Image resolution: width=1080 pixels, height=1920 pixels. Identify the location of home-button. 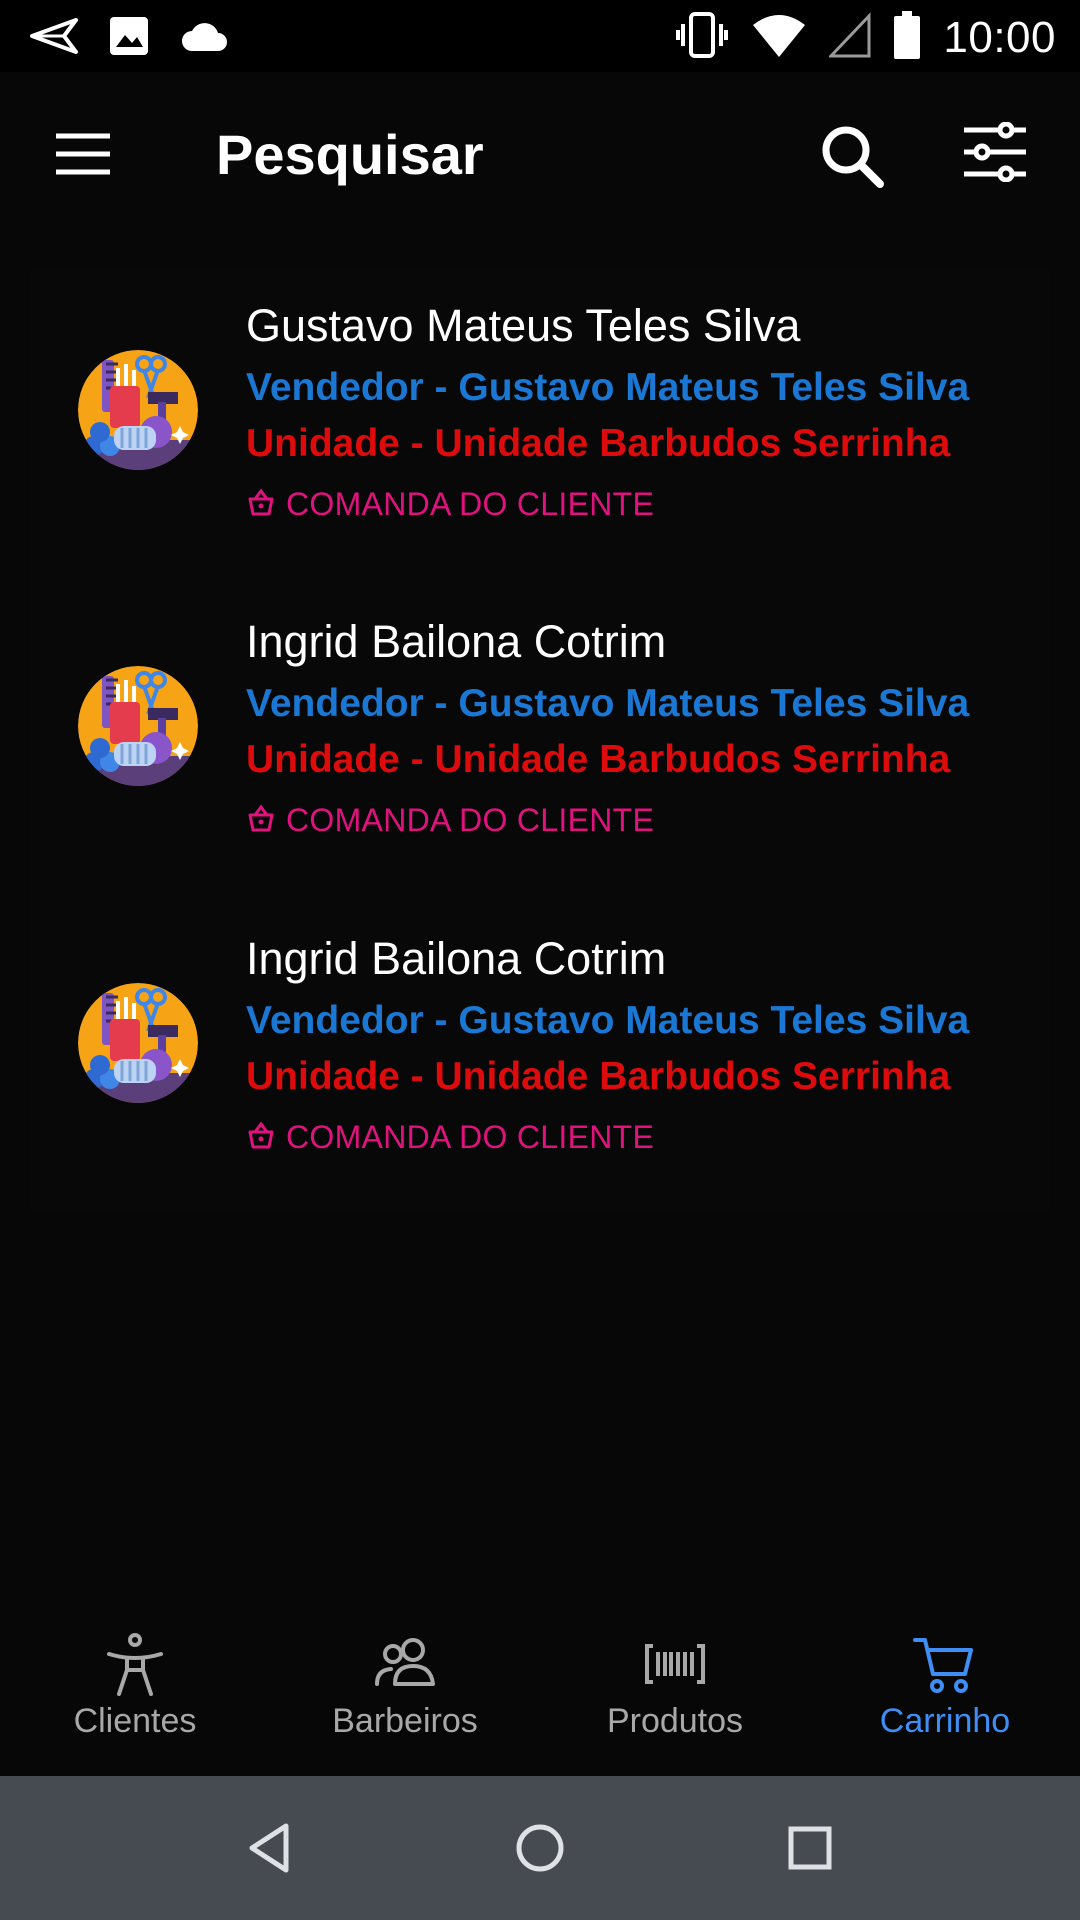
(540, 1848).